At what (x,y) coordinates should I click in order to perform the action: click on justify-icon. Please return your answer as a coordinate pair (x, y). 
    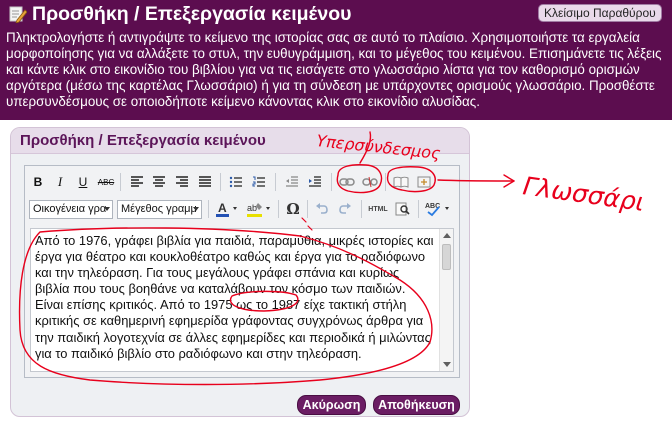
    Looking at the image, I should click on (205, 181).